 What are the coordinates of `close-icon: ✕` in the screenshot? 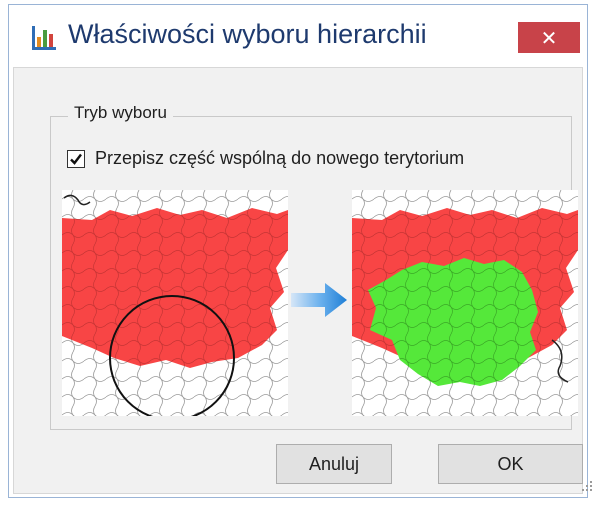 It's located at (549, 37).